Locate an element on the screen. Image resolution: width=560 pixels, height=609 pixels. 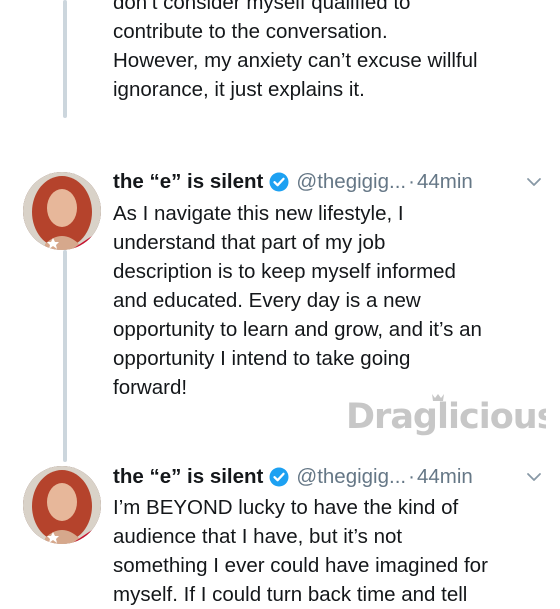
thread-line-top is located at coordinates (65, 59).